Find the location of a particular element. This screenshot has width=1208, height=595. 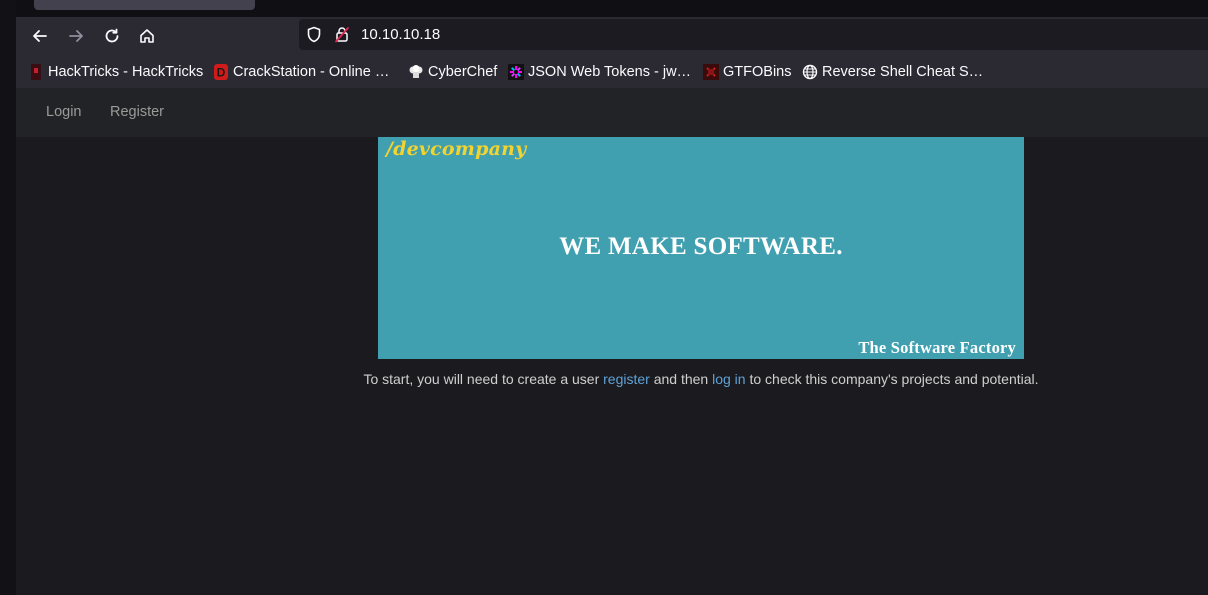

insecure-lock-icon is located at coordinates (342, 34).